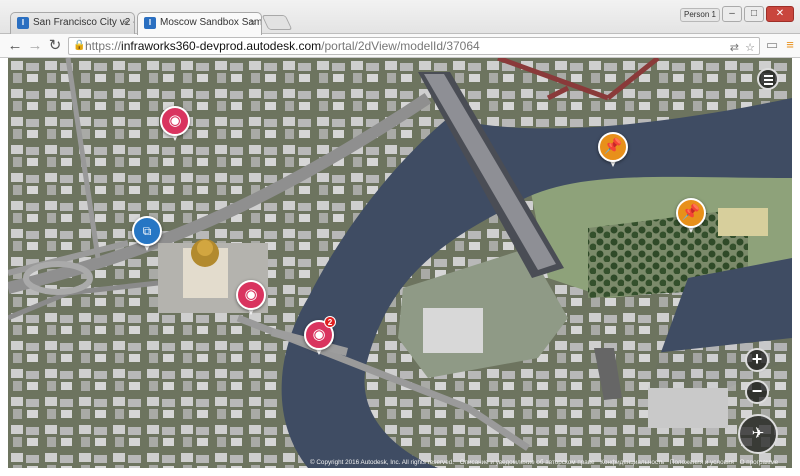 The image size is (800, 476). I want to click on pin-3d-model: ⧉, so click(147, 235).